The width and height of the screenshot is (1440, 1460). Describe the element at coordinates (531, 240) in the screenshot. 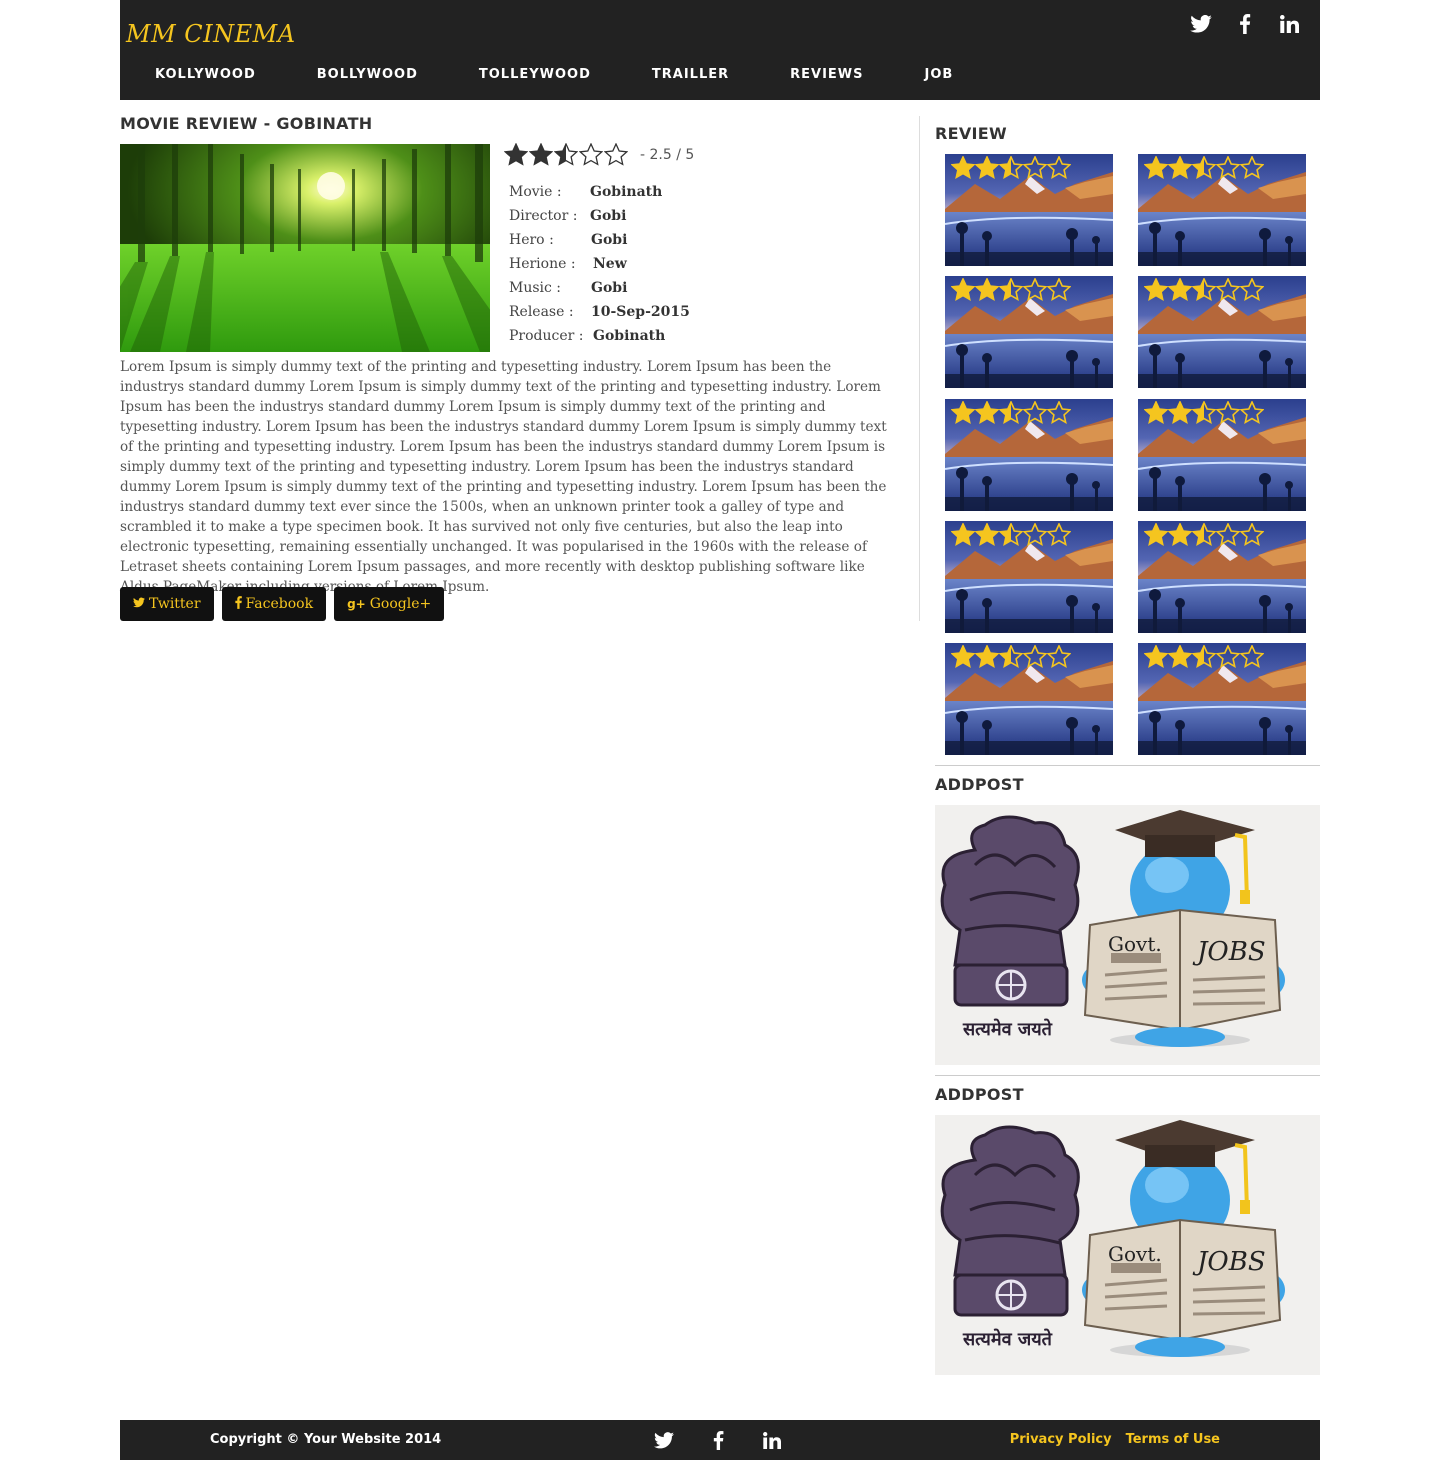

I see `detail-label: Hero :` at that location.